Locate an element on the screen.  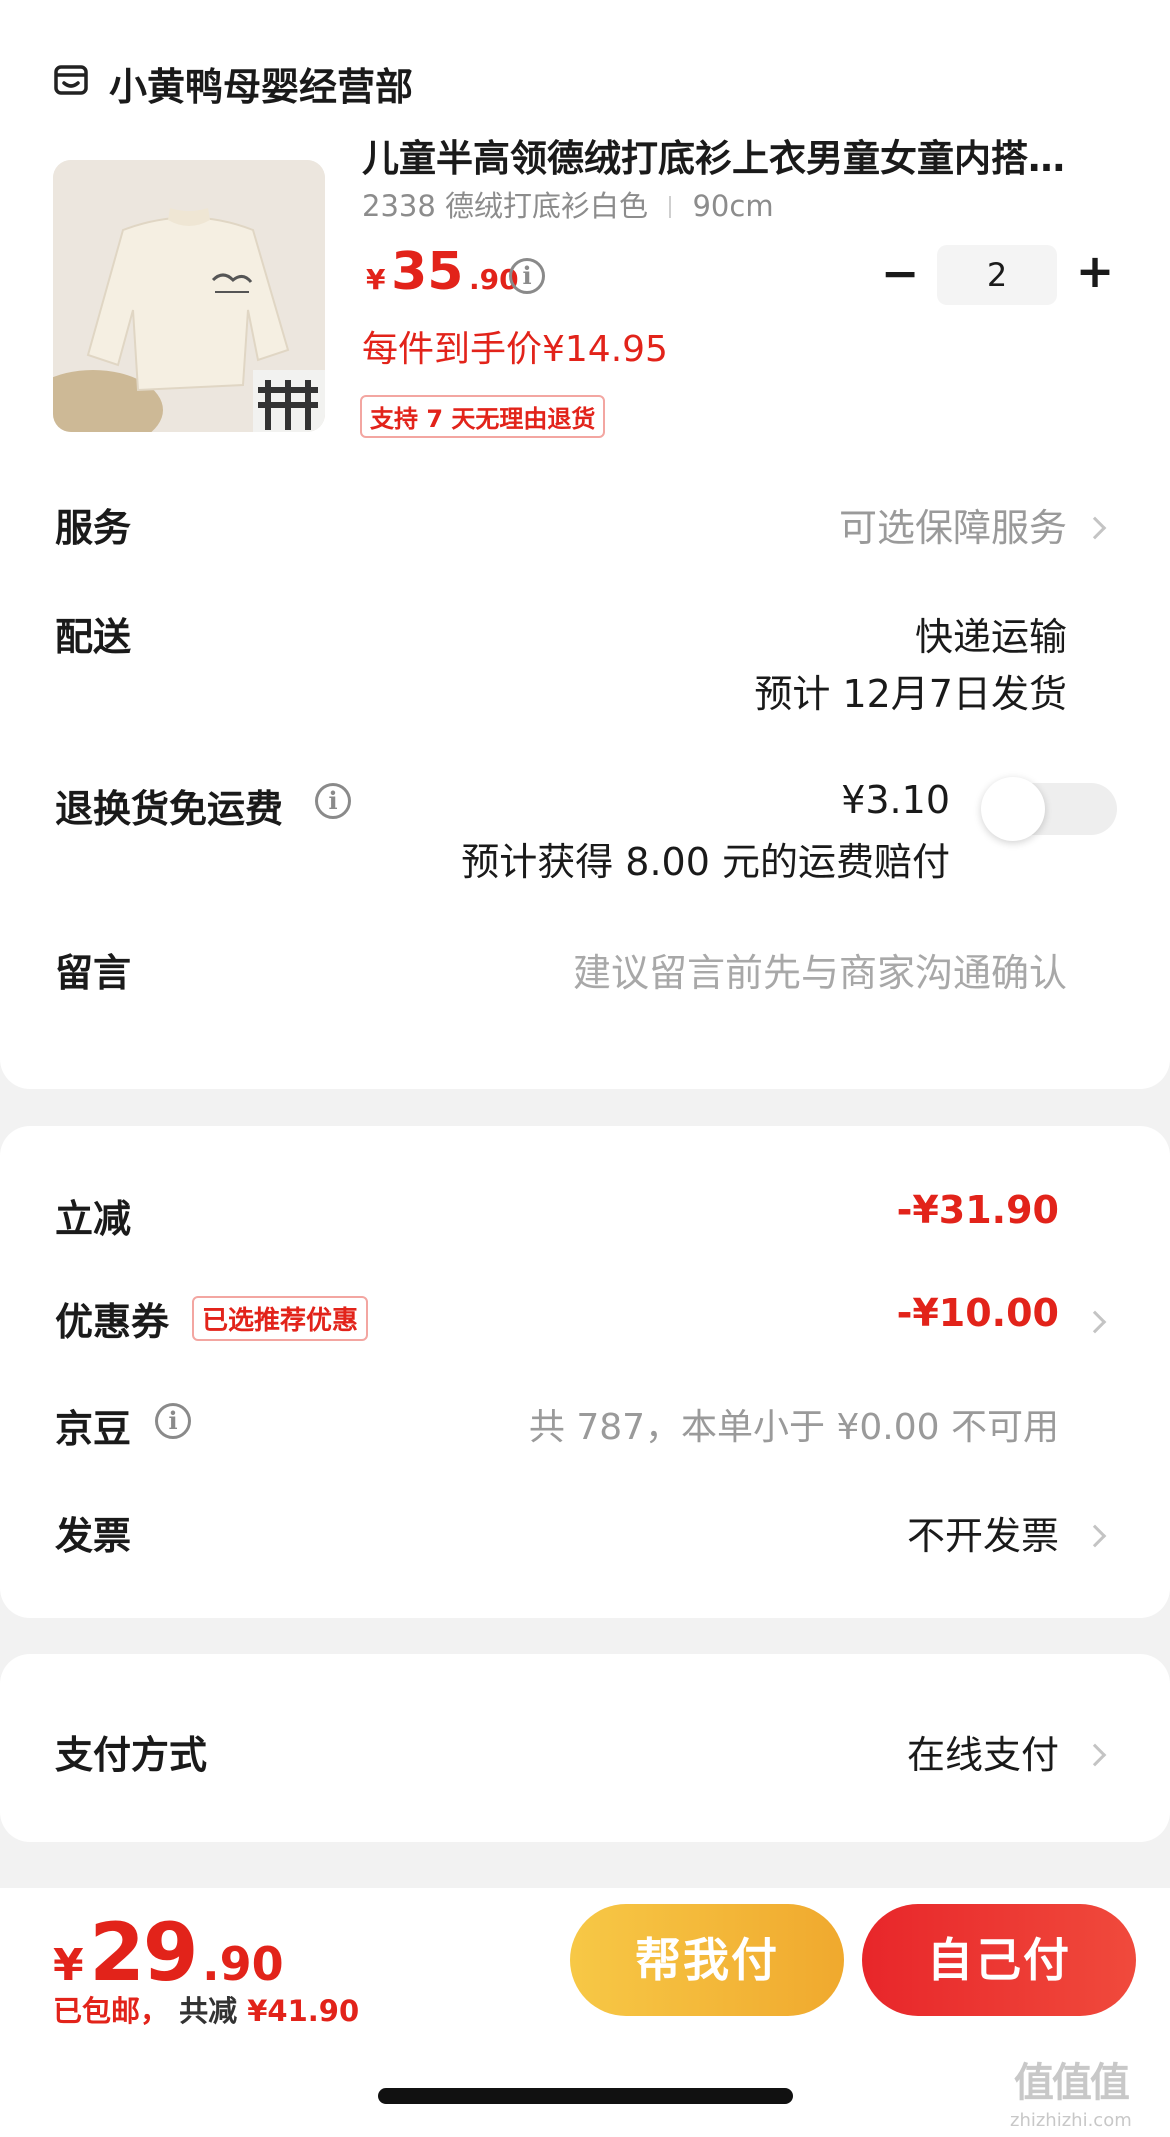
price-info-icon: i is located at coordinates (527, 276).